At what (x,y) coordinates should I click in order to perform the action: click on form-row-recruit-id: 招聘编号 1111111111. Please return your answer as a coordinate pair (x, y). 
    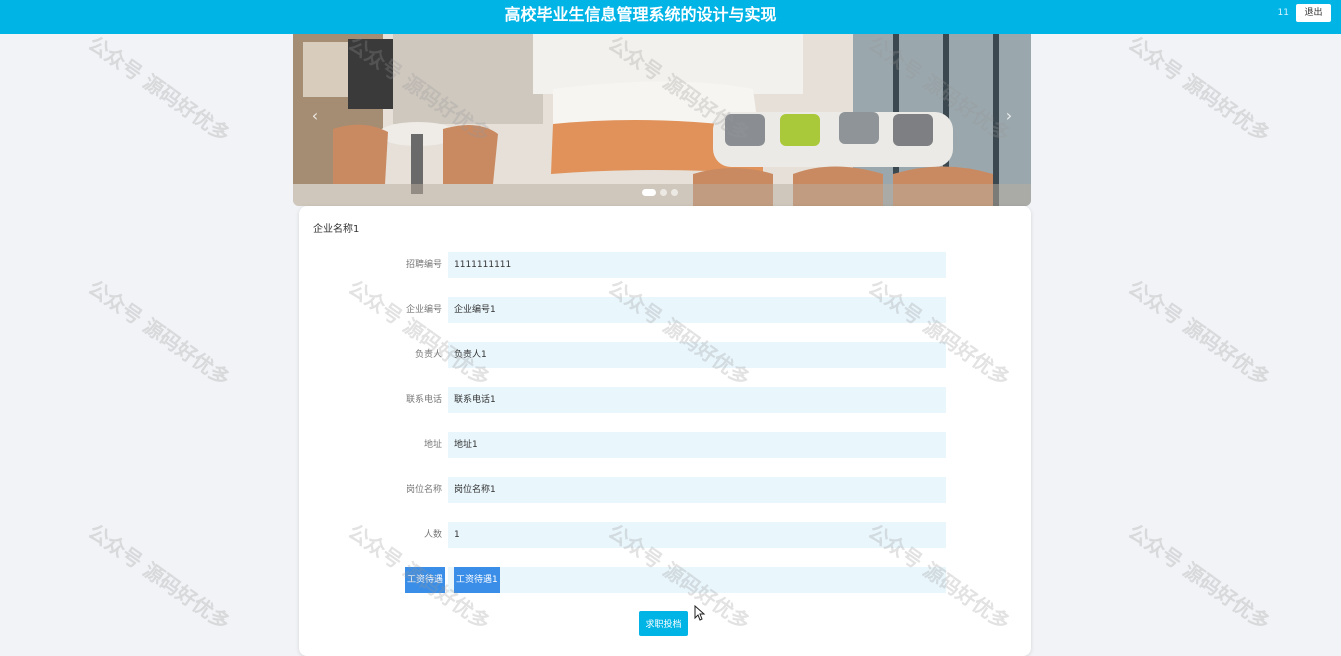
    Looking at the image, I should click on (665, 265).